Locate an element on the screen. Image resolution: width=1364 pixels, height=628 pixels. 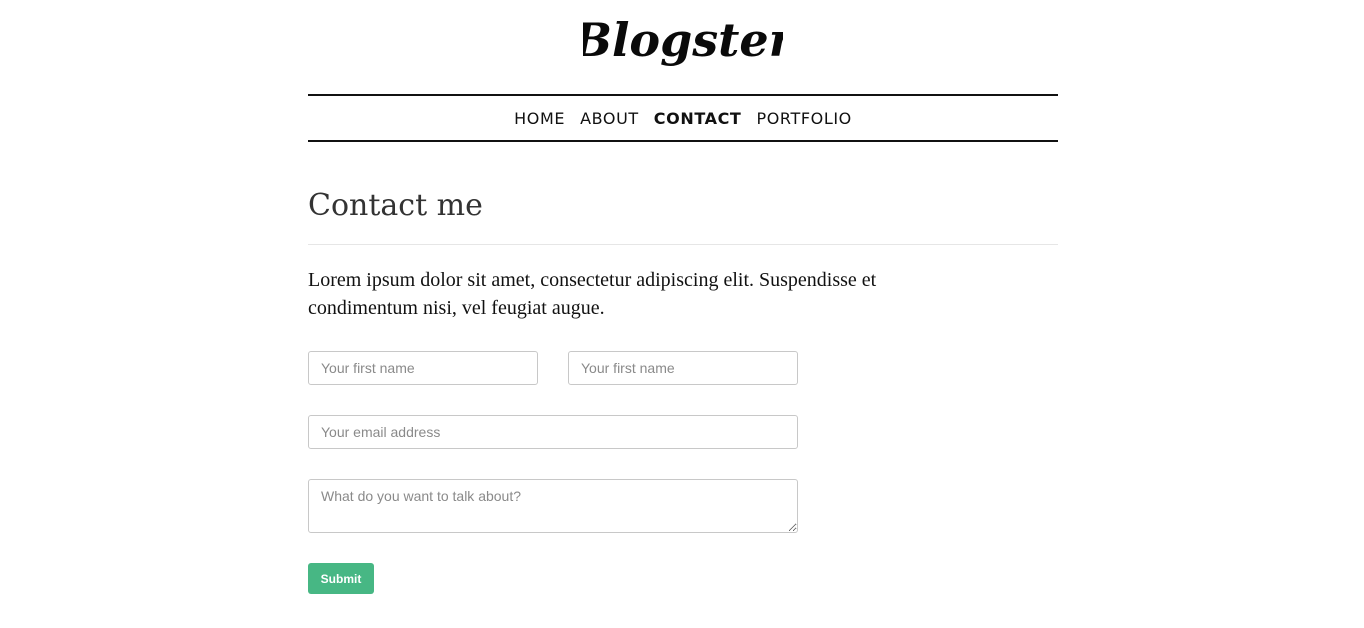
logo-text: Blogster is located at coordinates (683, 40).